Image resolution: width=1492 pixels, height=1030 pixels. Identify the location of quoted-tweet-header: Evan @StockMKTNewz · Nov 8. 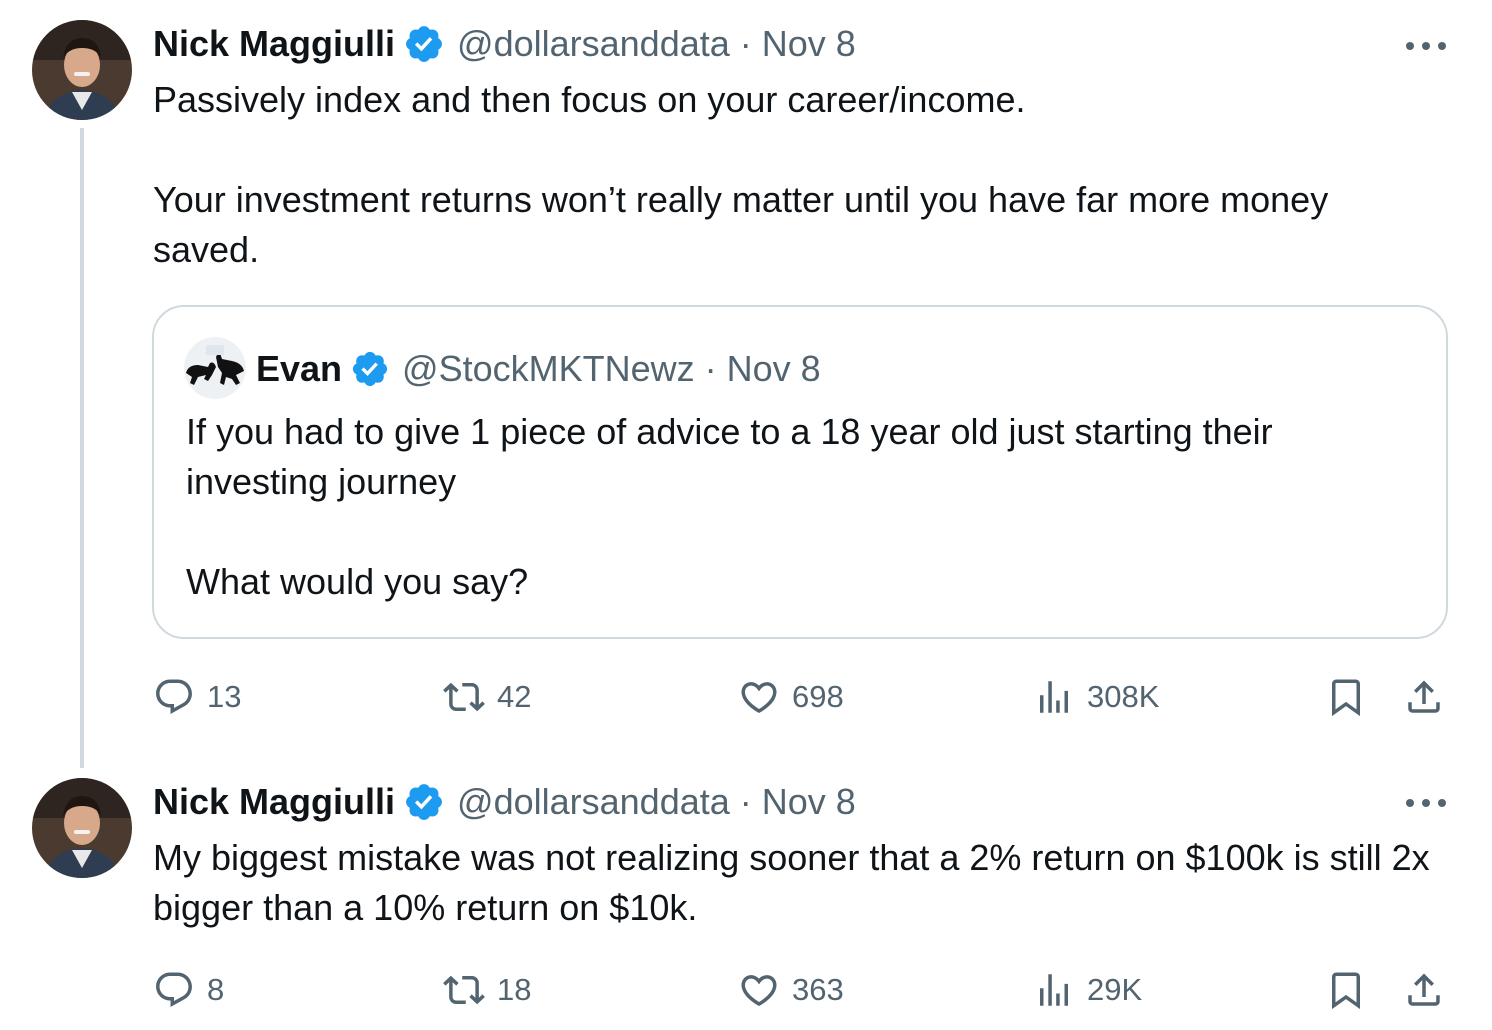
(538, 369).